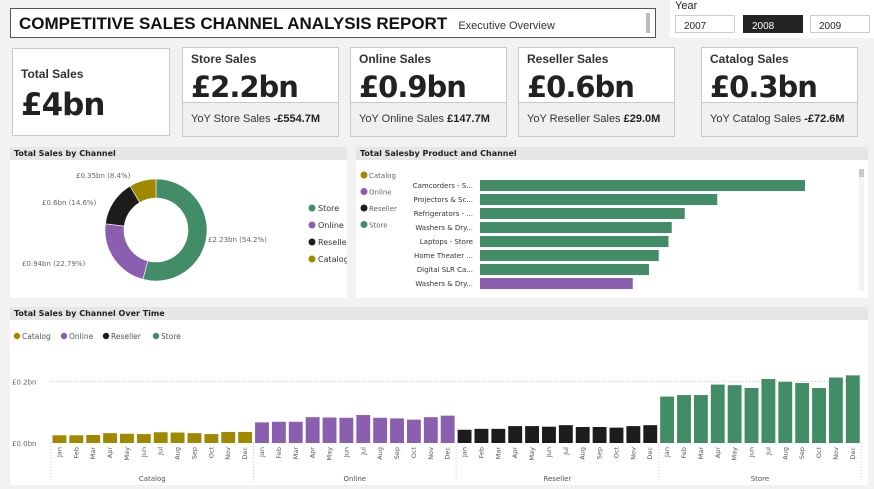 Image resolution: width=874 pixels, height=489 pixels. I want to click on kpi-yoy: YoY Store Sales -£554.7M, so click(260, 119).